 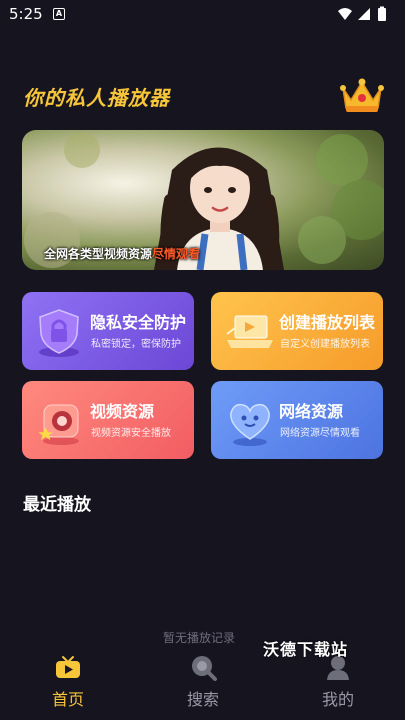 What do you see at coordinates (203, 681) in the screenshot?
I see `nav-search: 搜索` at bounding box center [203, 681].